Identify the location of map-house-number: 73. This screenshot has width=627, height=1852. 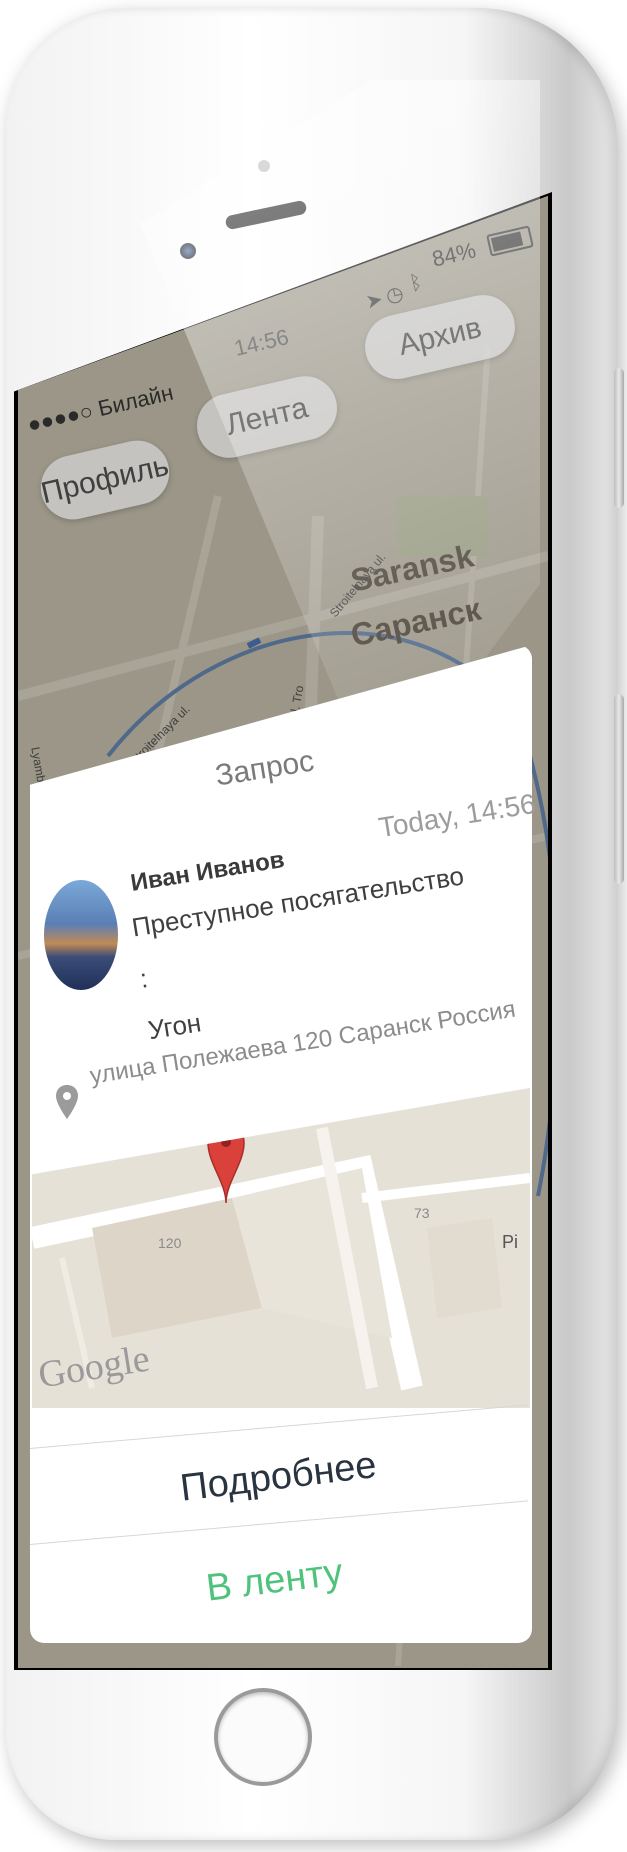
(422, 1213).